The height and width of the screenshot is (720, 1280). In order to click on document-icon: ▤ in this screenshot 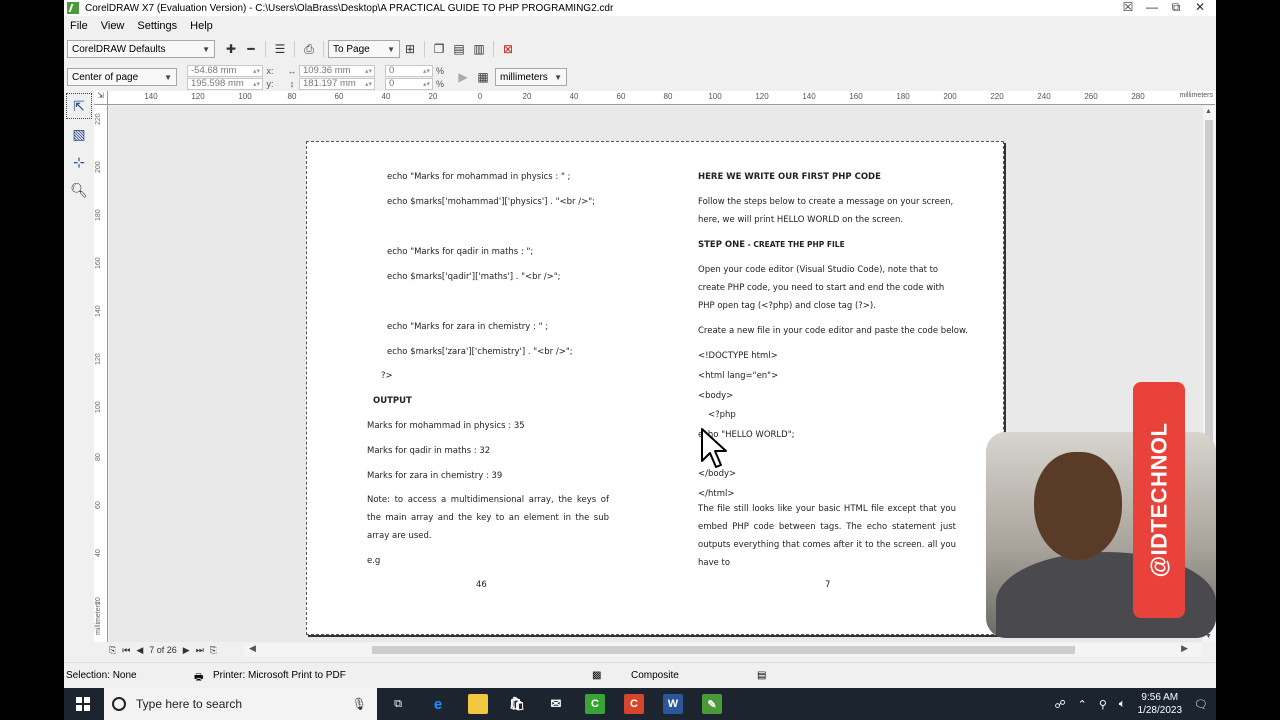, I will do `click(761, 675)`.